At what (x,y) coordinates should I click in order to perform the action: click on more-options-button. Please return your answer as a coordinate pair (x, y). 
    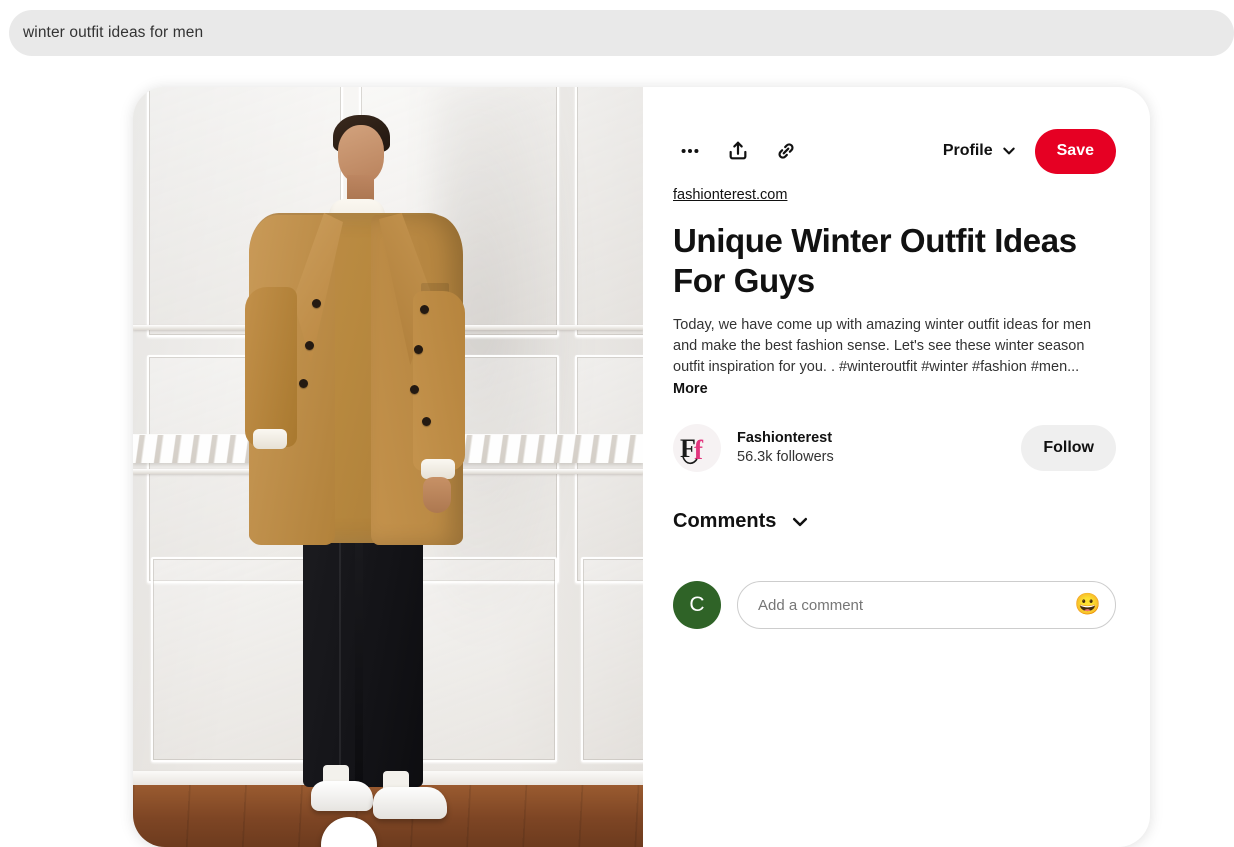
    Looking at the image, I should click on (690, 151).